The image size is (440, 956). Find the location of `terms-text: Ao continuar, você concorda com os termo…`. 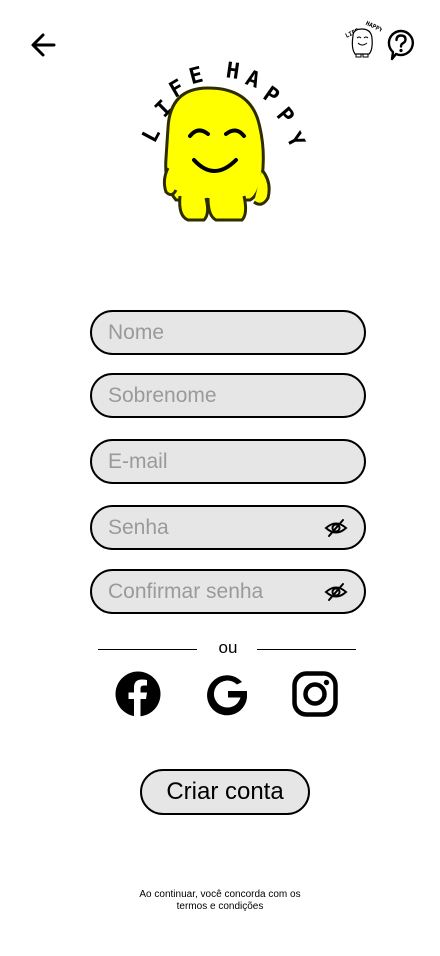

terms-text: Ao continuar, você concorda com os termo… is located at coordinates (220, 901).